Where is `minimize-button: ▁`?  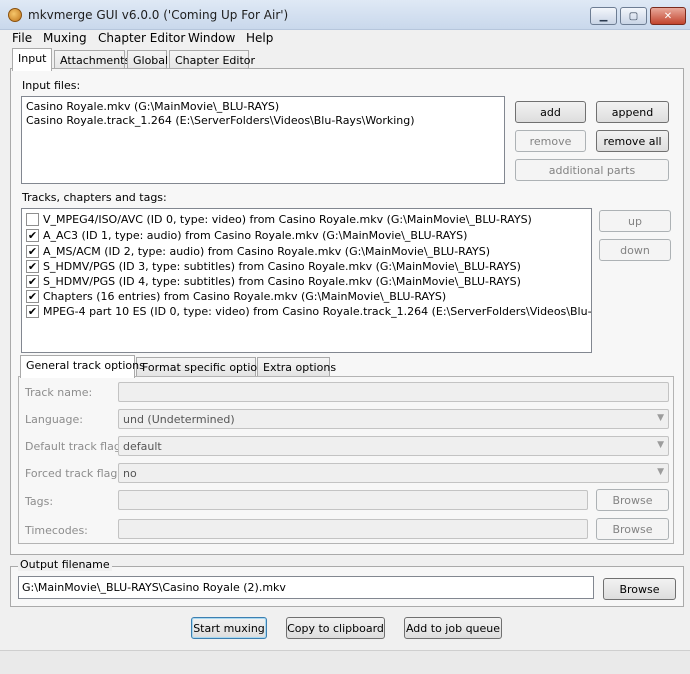 minimize-button: ▁ is located at coordinates (603, 16).